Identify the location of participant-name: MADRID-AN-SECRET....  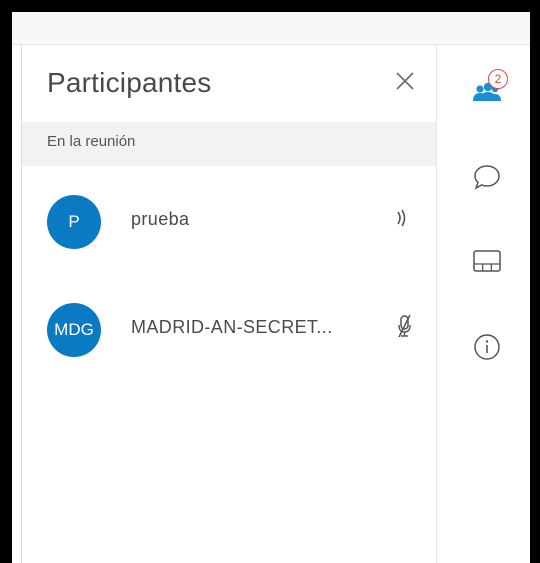
(232, 327).